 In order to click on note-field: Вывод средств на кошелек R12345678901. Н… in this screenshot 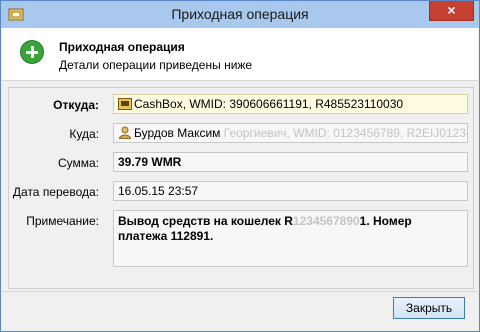, I will do `click(290, 238)`.